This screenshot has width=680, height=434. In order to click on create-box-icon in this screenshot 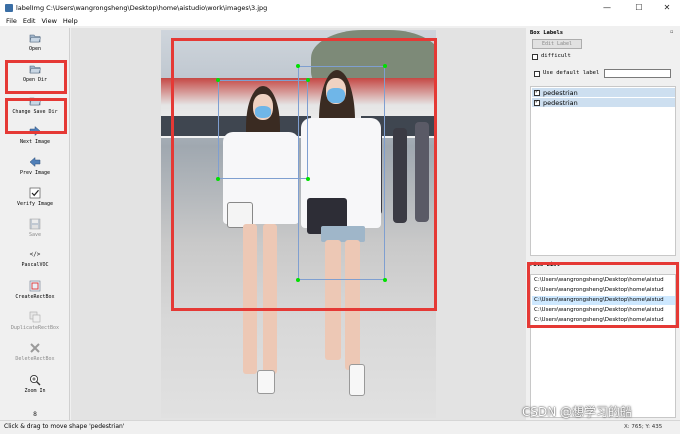, I will do `click(35, 286)`.